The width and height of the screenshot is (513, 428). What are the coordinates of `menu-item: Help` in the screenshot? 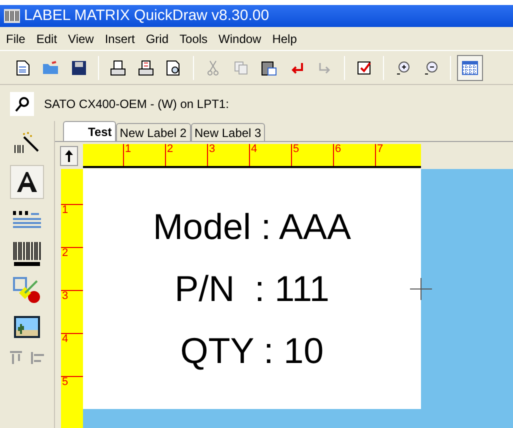 It's located at (284, 39).